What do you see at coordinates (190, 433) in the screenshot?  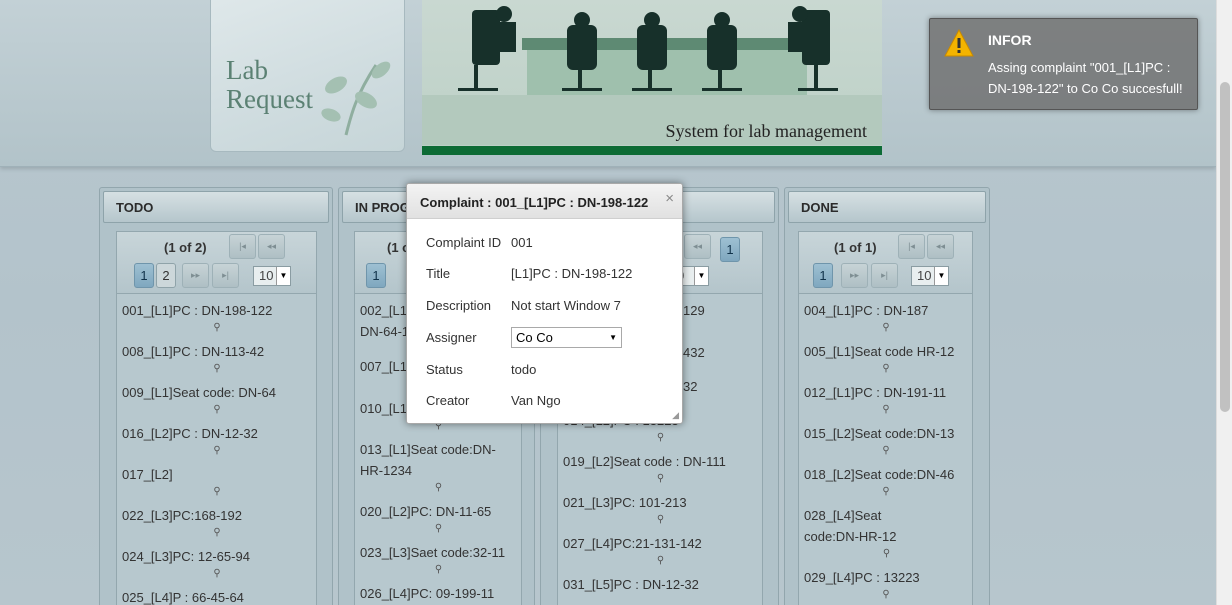 I see `item-label: 016_[L2]PC : DN-12-32` at bounding box center [190, 433].